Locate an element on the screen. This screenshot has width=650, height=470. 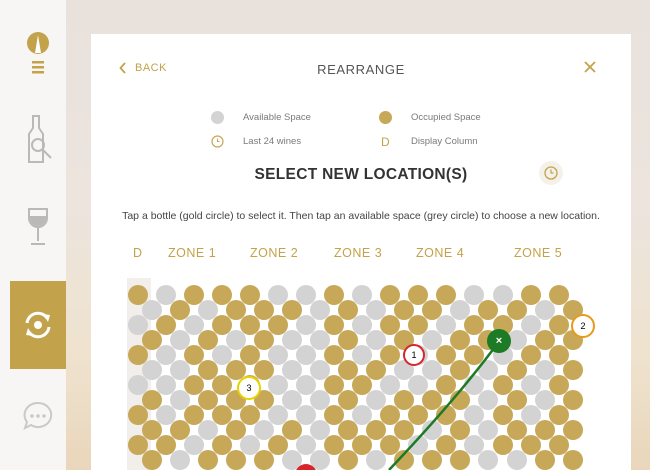
sidebar is located at coordinates (33, 235).